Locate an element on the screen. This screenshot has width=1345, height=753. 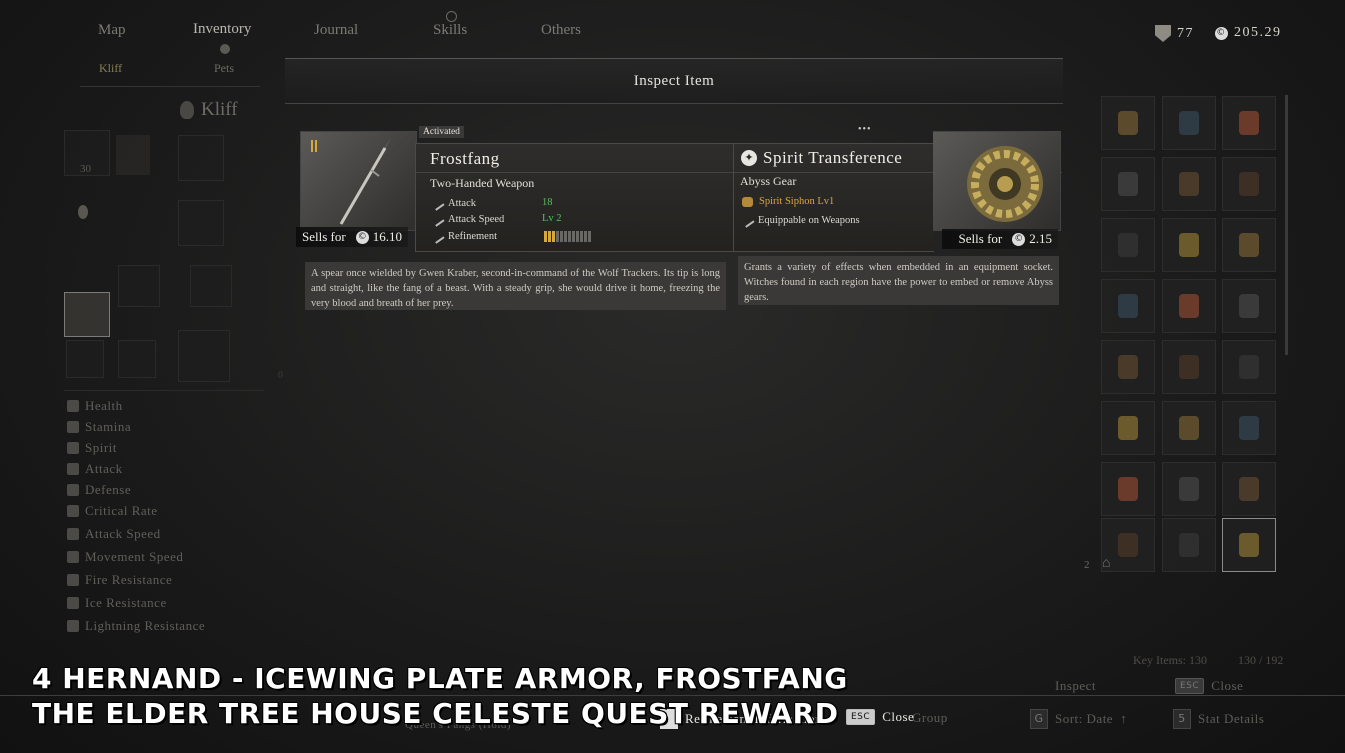
refinement-bar is located at coordinates (567, 236).